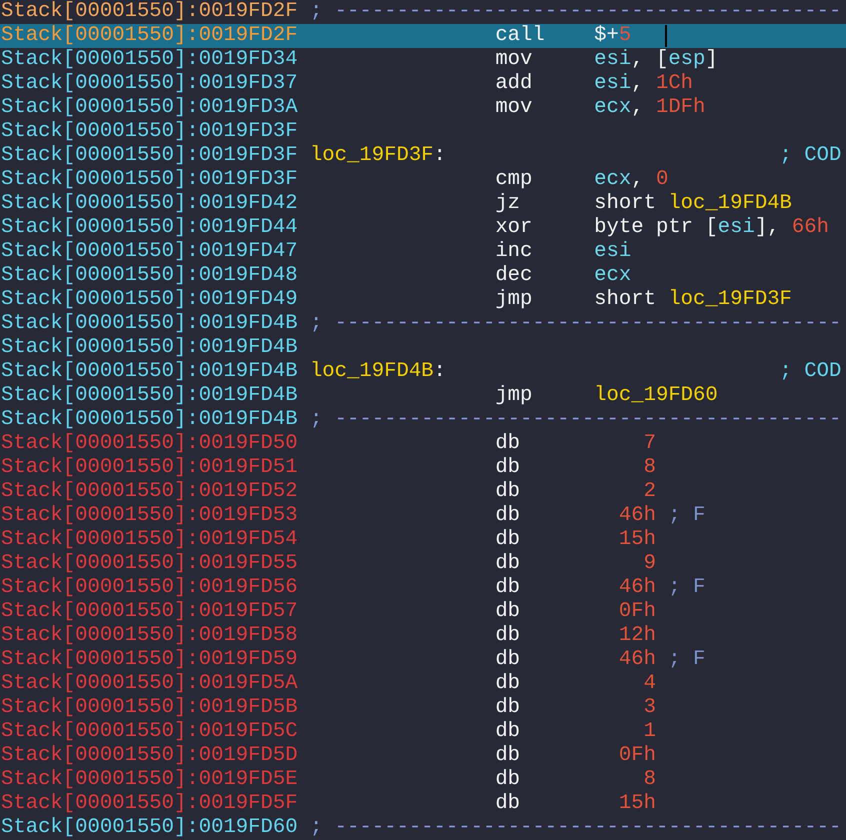 The image size is (846, 840). What do you see at coordinates (507, 204) in the screenshot?
I see `mnemonic: jz` at bounding box center [507, 204].